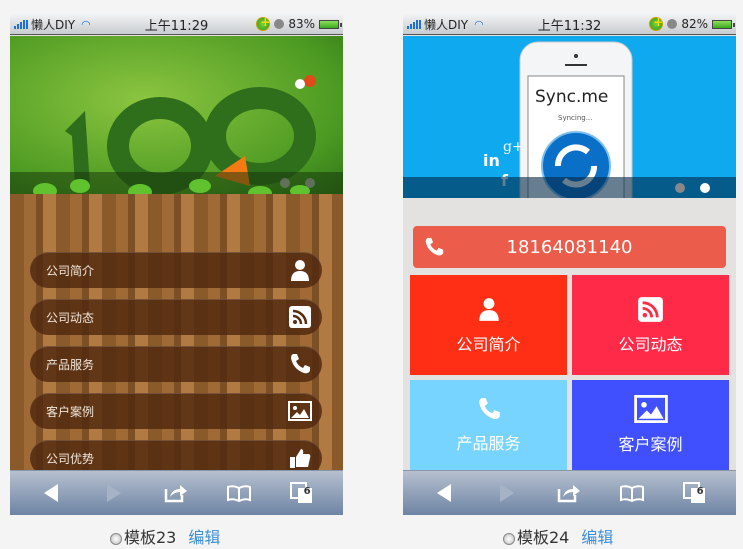  I want to click on grass-100-illustration, so click(176, 137).